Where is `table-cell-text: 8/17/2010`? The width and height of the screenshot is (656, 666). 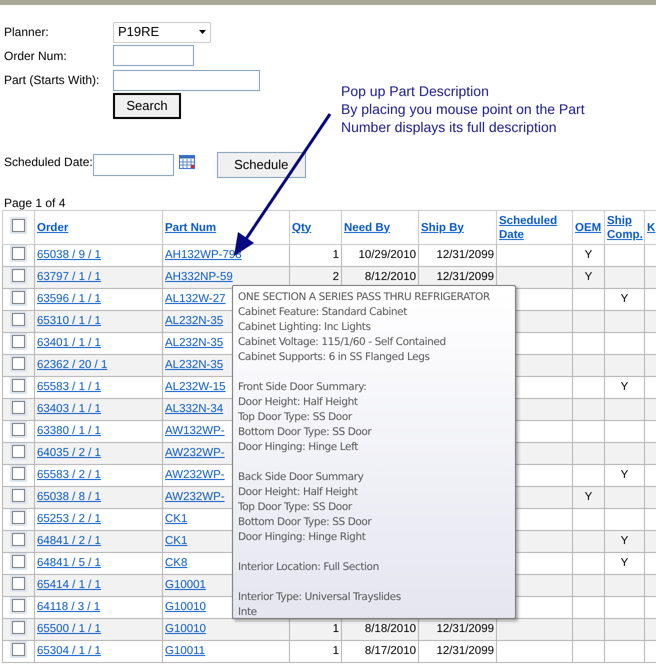
table-cell-text: 8/17/2010 is located at coordinates (390, 650).